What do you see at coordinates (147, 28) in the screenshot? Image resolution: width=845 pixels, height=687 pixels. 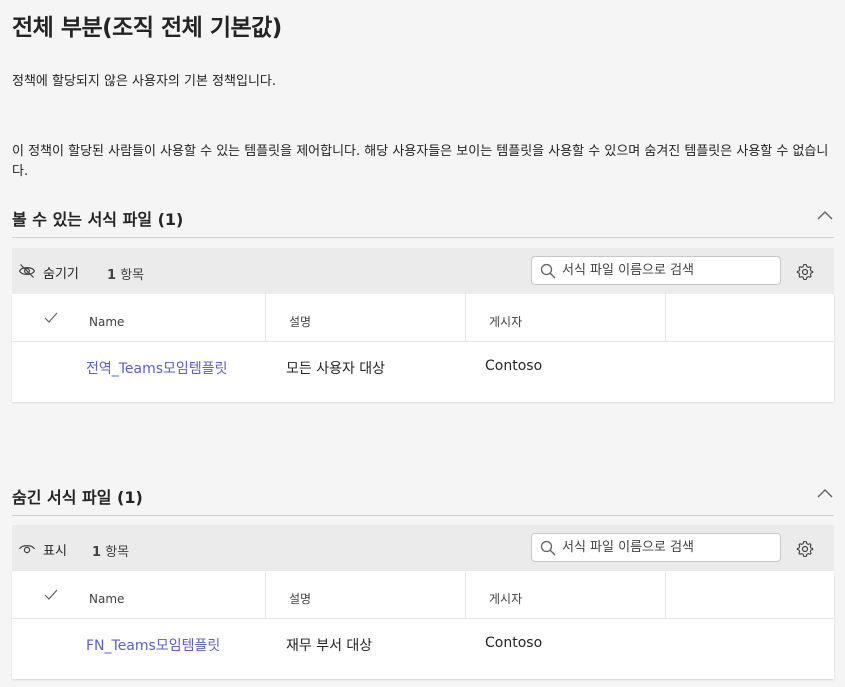 I see `page-title: 전체 부분(조직 전체 기본값)` at bounding box center [147, 28].